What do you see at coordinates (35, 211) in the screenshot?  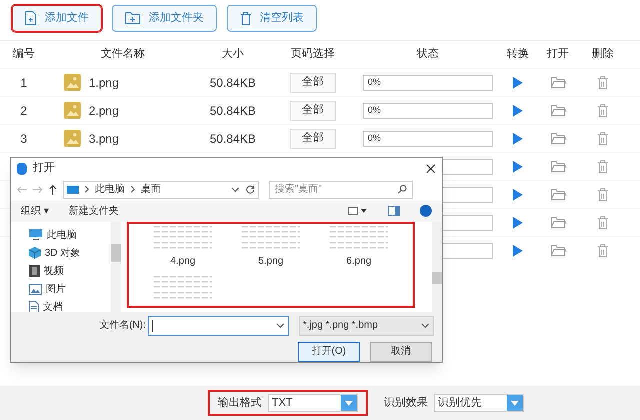 I see `command-button: 组织 ▾` at bounding box center [35, 211].